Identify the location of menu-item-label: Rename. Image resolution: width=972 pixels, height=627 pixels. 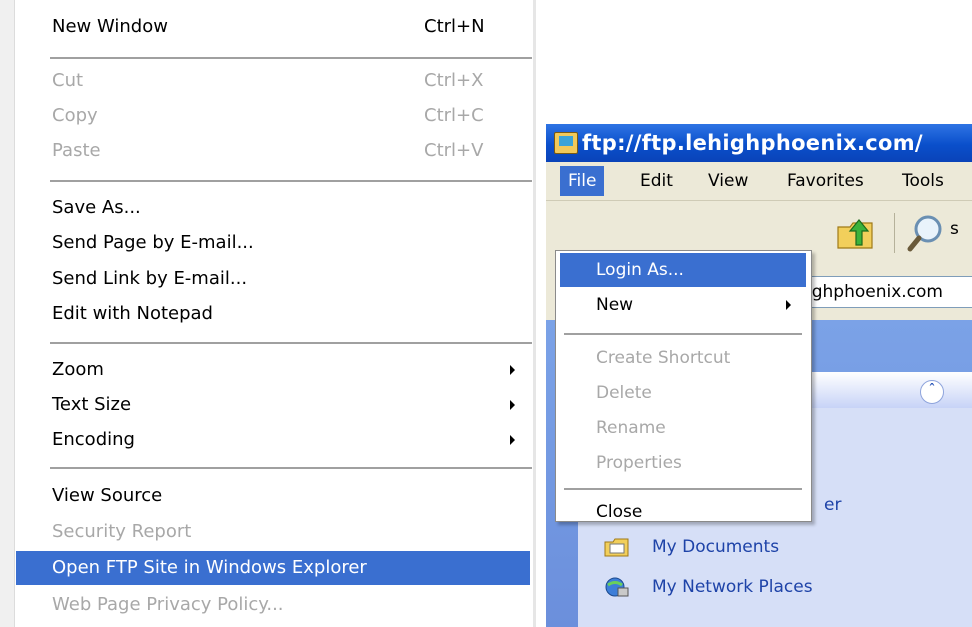
(631, 428).